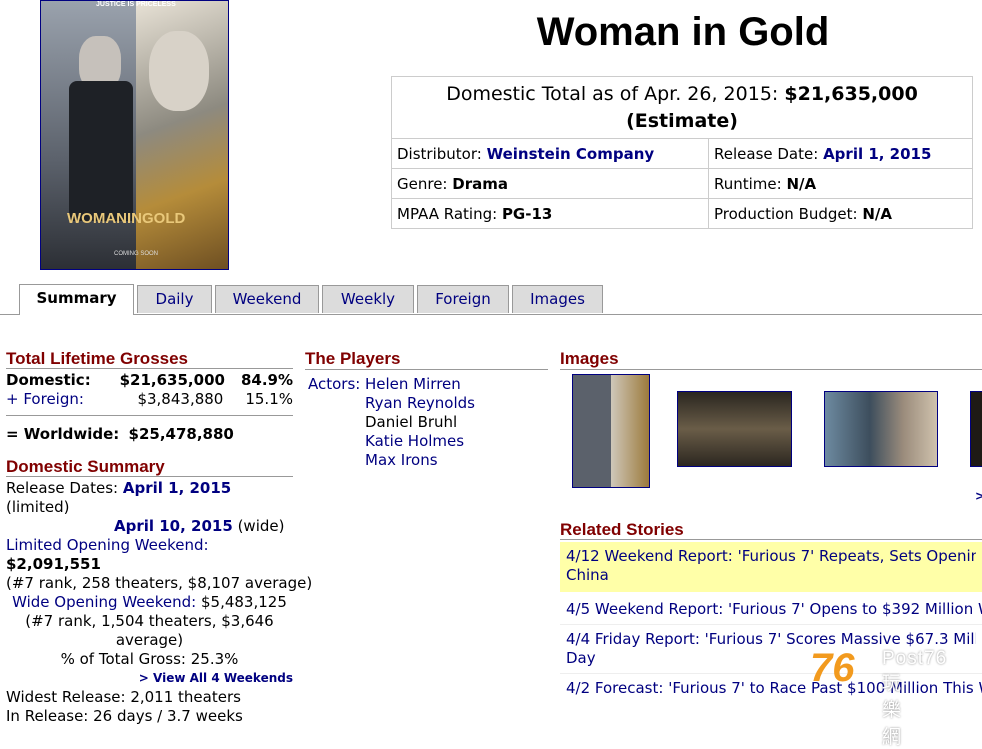 The image size is (982, 749). What do you see at coordinates (683, 32) in the screenshot?
I see `page-title: Woman in Gold` at bounding box center [683, 32].